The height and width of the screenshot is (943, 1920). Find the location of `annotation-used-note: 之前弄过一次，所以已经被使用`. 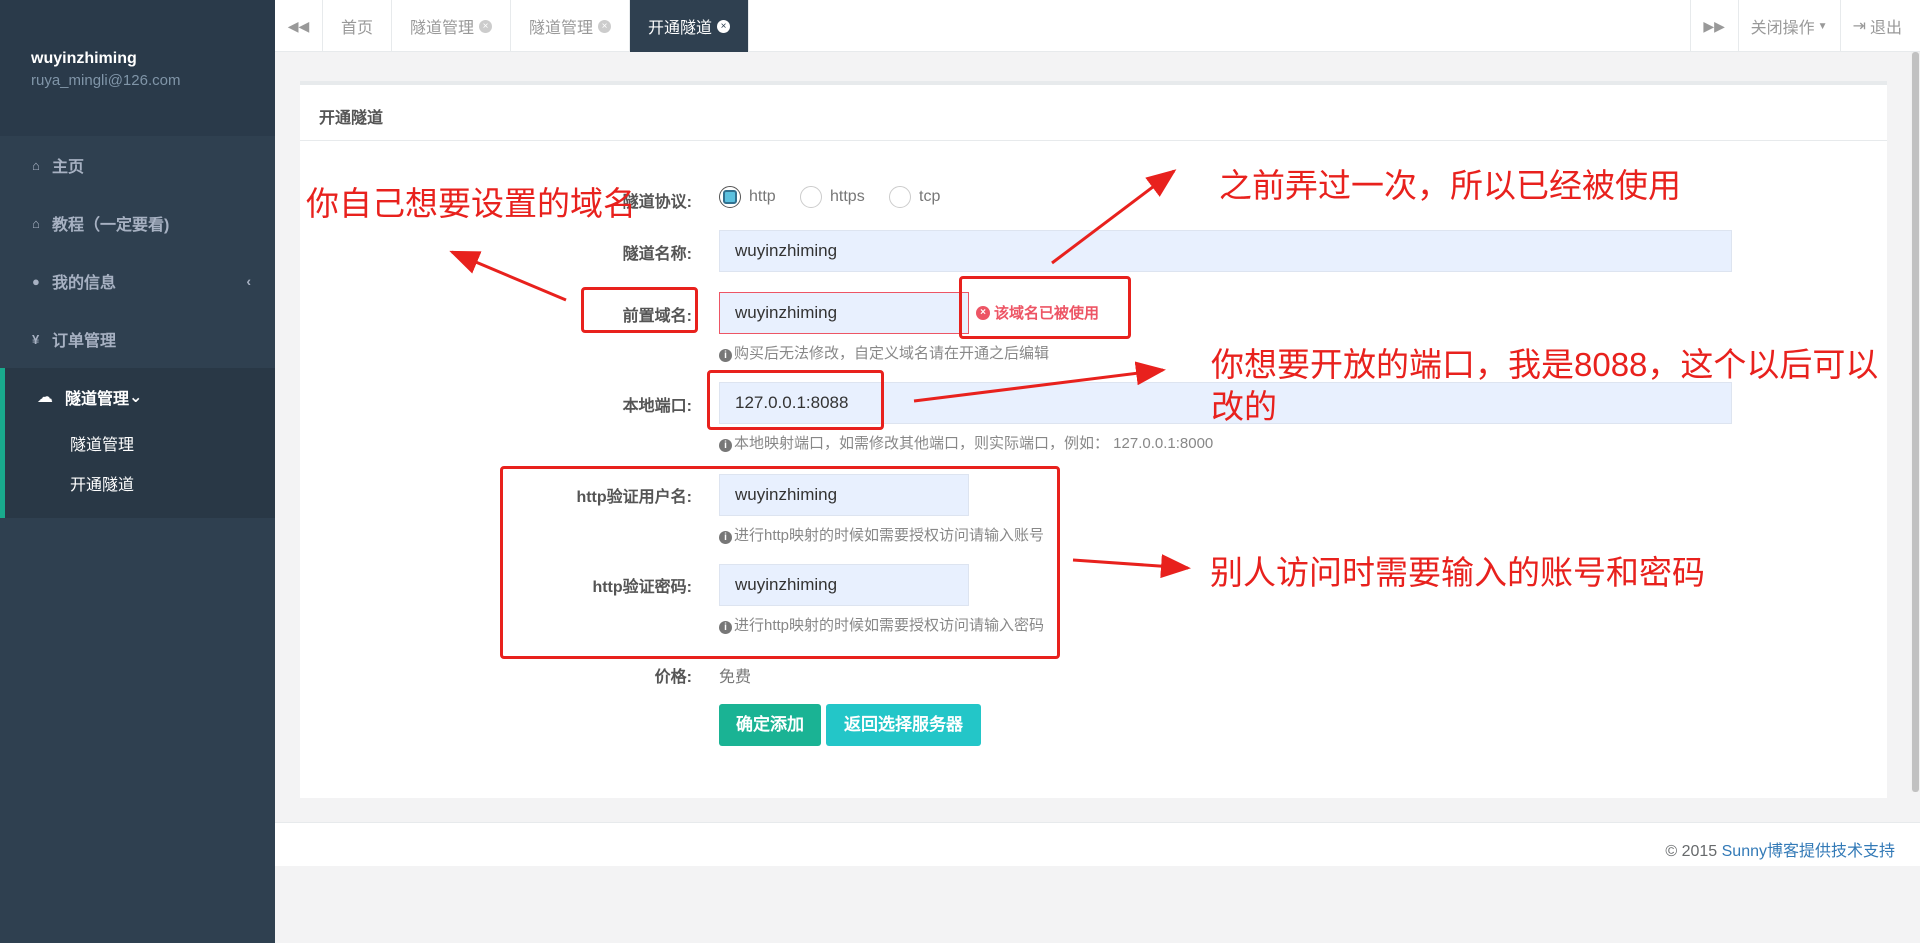

annotation-used-note: 之前弄过一次，所以已经被使用 is located at coordinates (1450, 185).